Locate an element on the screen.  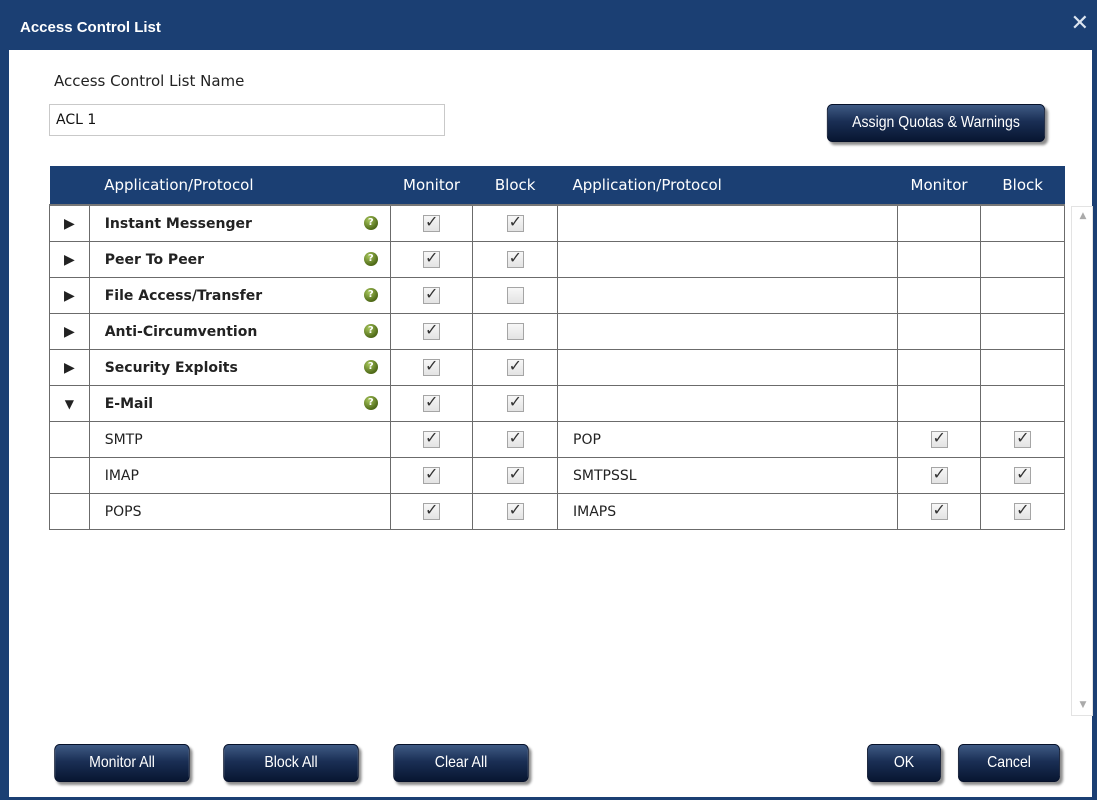
category-name: Anti-Circumvention is located at coordinates (181, 331).